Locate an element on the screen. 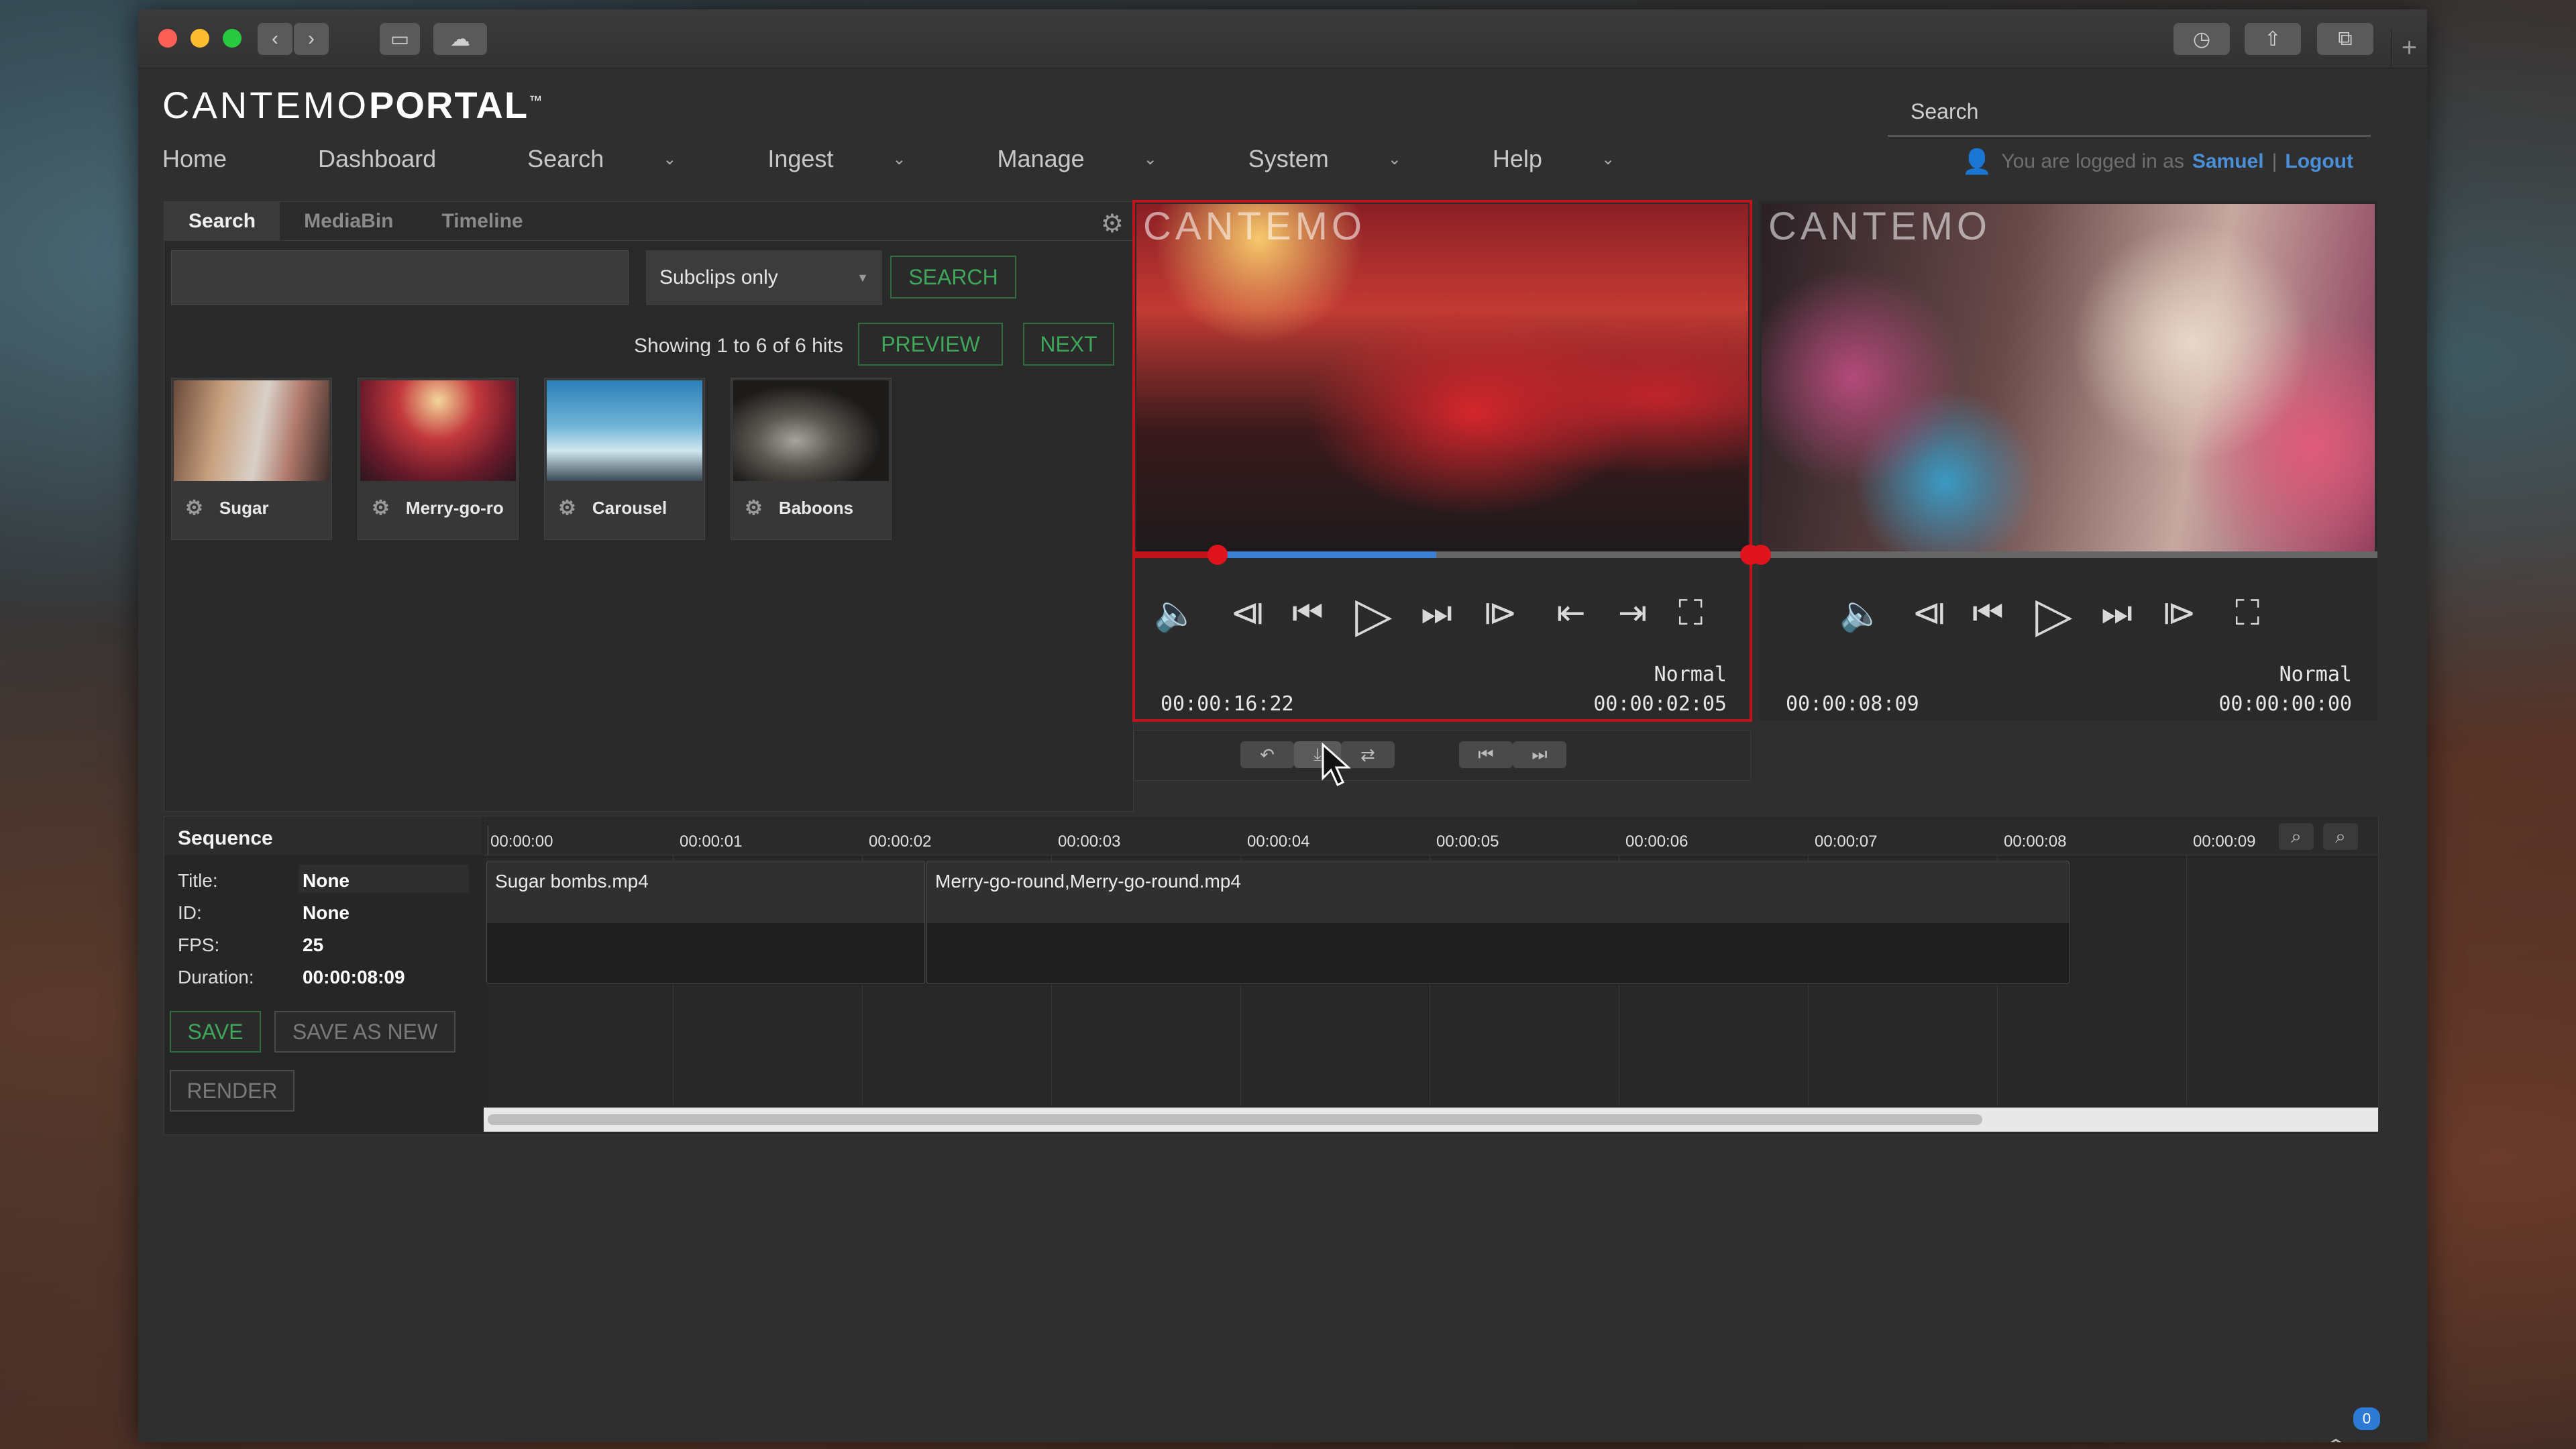 The width and height of the screenshot is (2576, 1449). nav-manage: Manage ⌄ is located at coordinates (1100, 159).